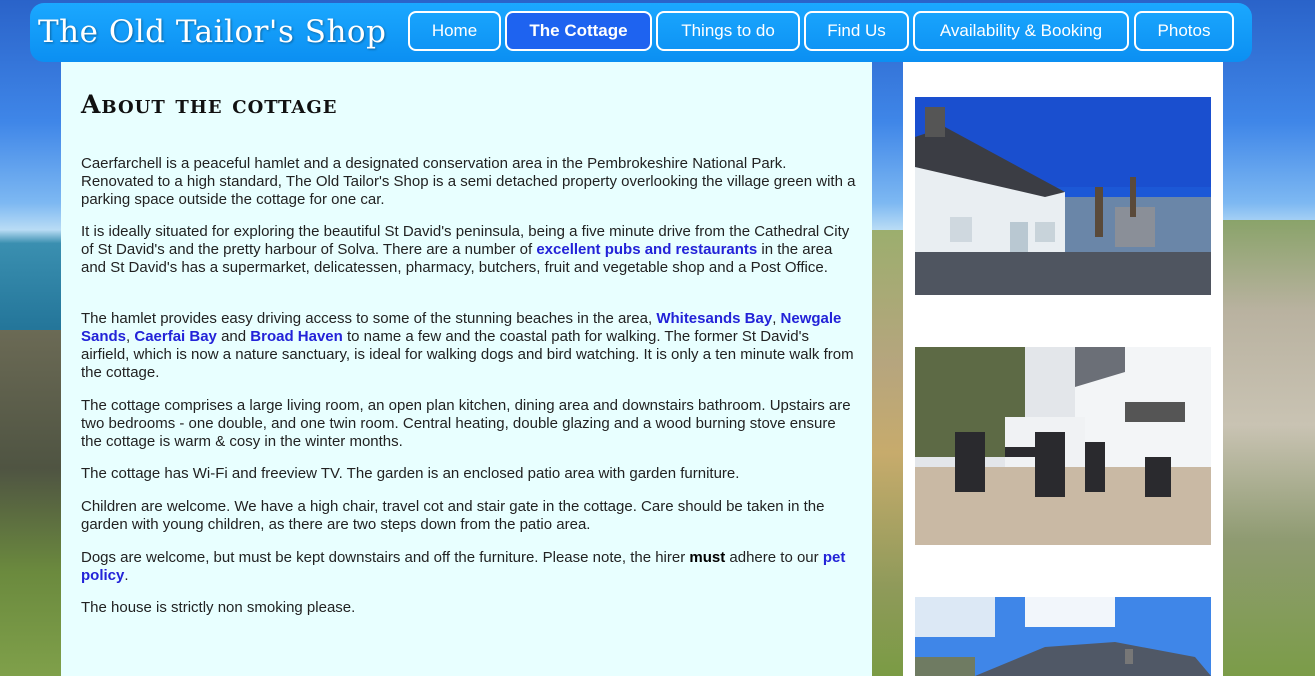 This screenshot has height=676, width=1315. I want to click on emphasis-must: must, so click(707, 557).